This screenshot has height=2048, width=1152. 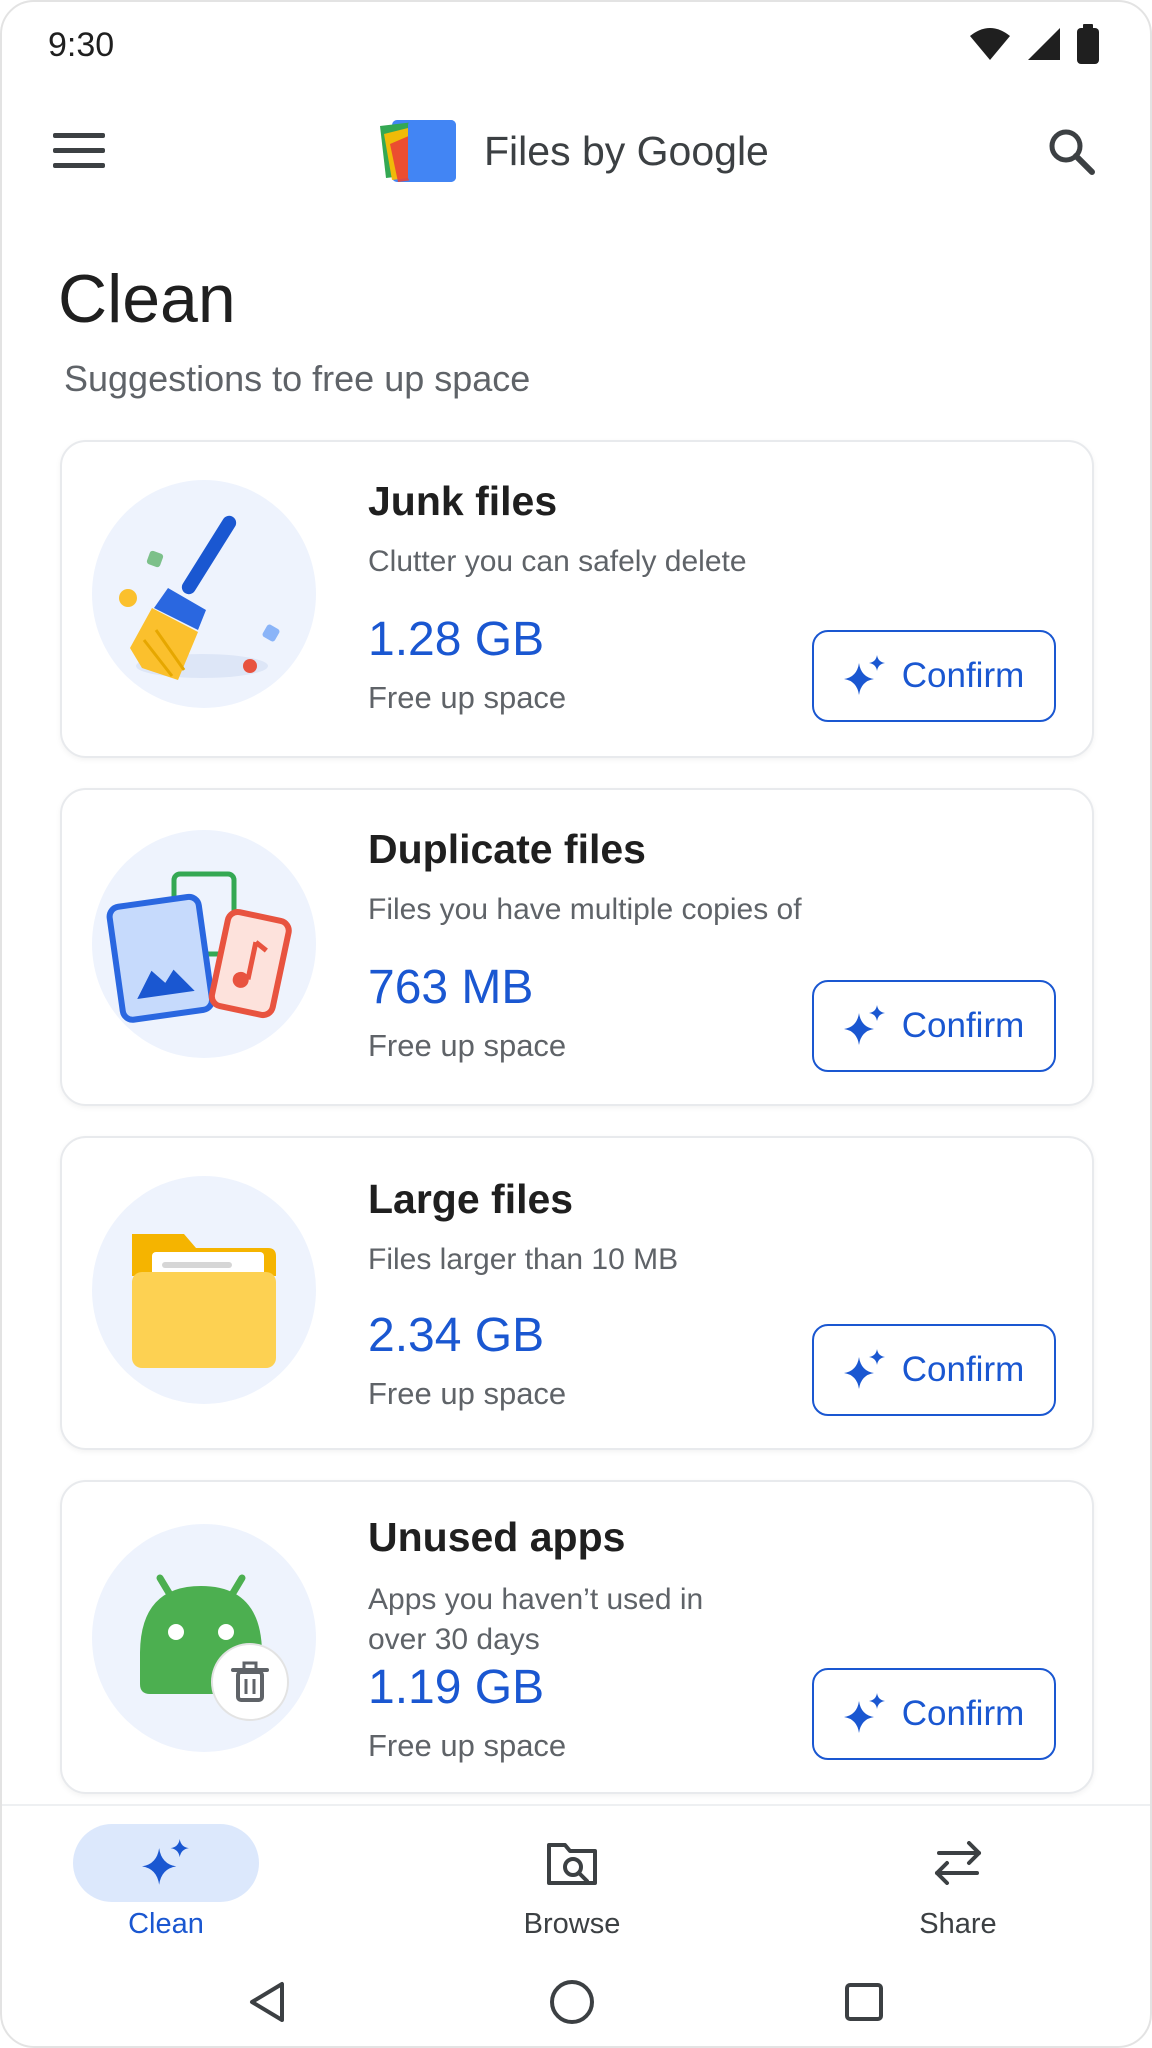 I want to click on status-icons, so click(x=1034, y=44).